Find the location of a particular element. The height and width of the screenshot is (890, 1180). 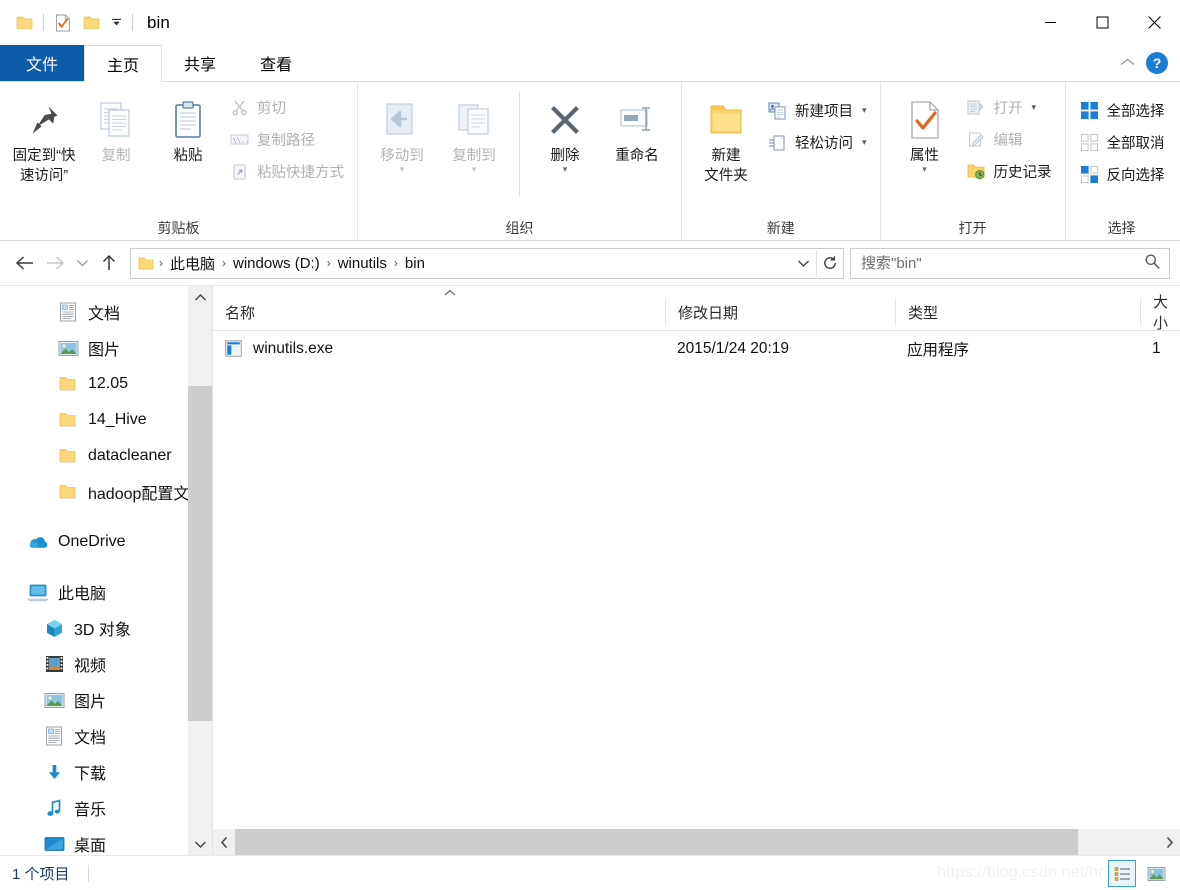

breadcrumb-item-1: windows (D:) is located at coordinates (276, 263).